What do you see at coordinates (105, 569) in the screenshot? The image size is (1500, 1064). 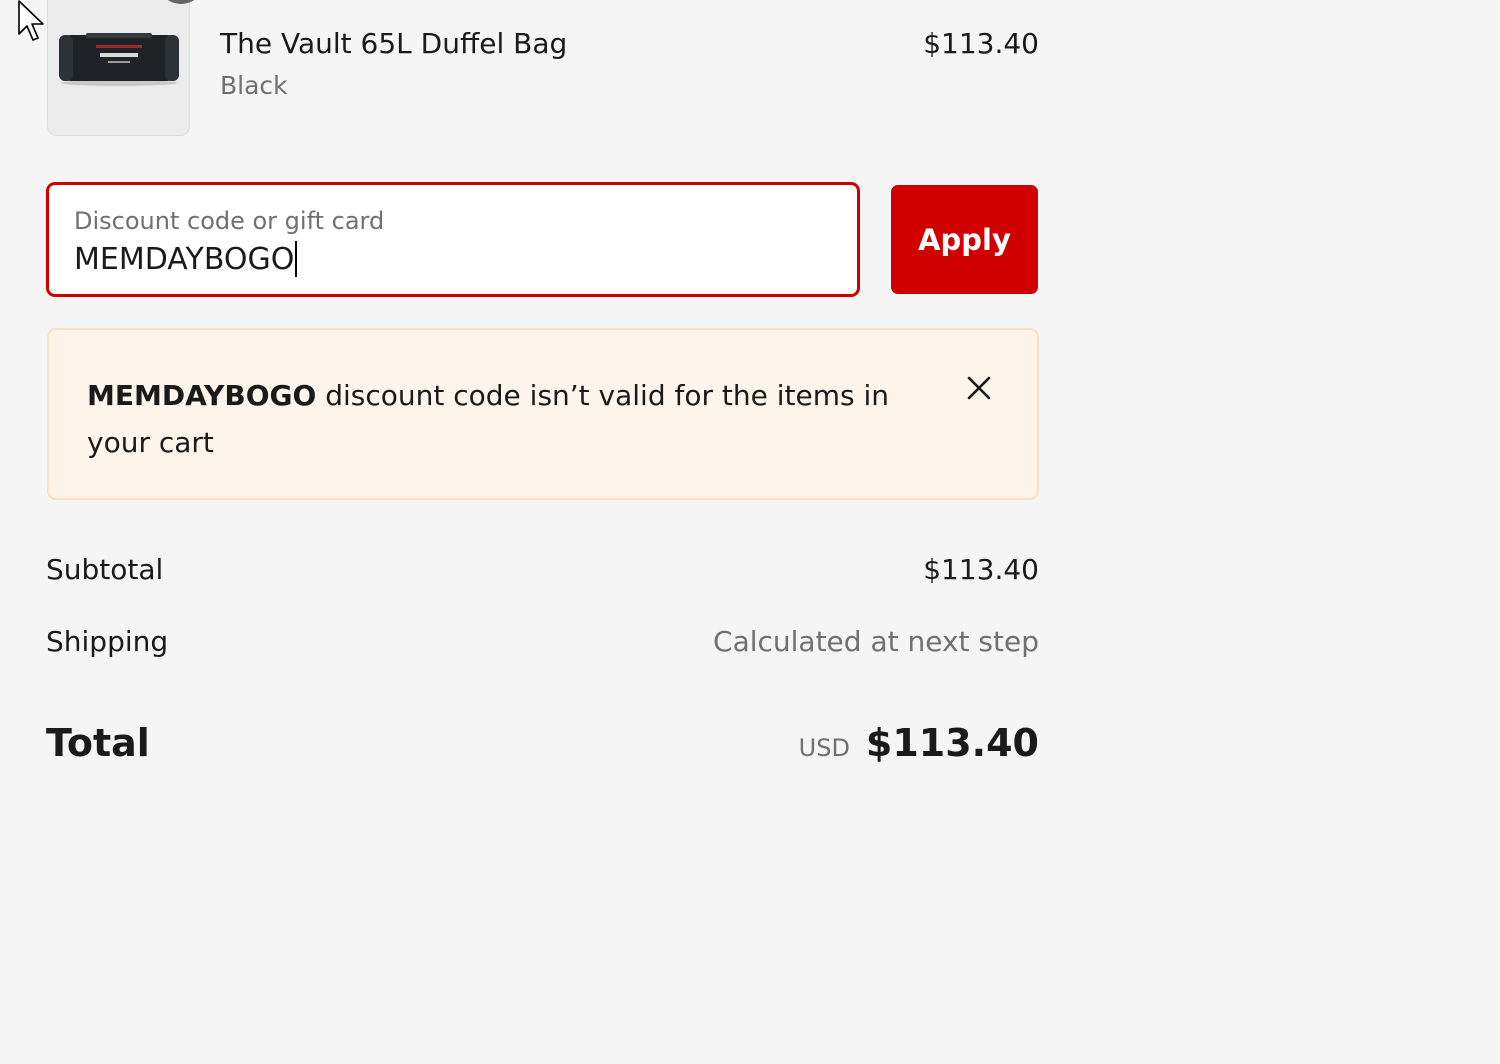 I see `subtotal-label: Subtotal` at bounding box center [105, 569].